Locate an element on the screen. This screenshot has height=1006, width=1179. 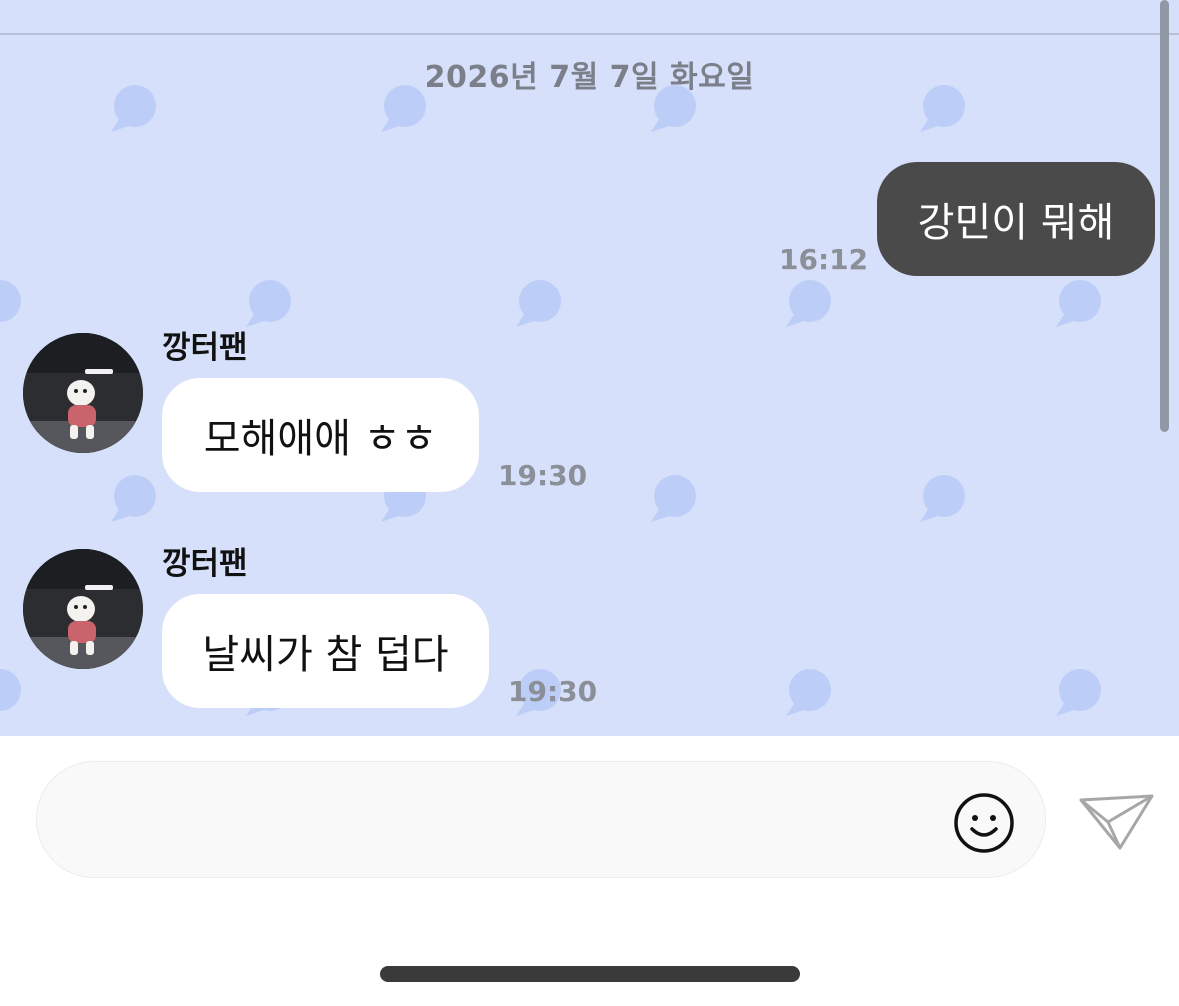
emoji-button is located at coordinates (984, 823).